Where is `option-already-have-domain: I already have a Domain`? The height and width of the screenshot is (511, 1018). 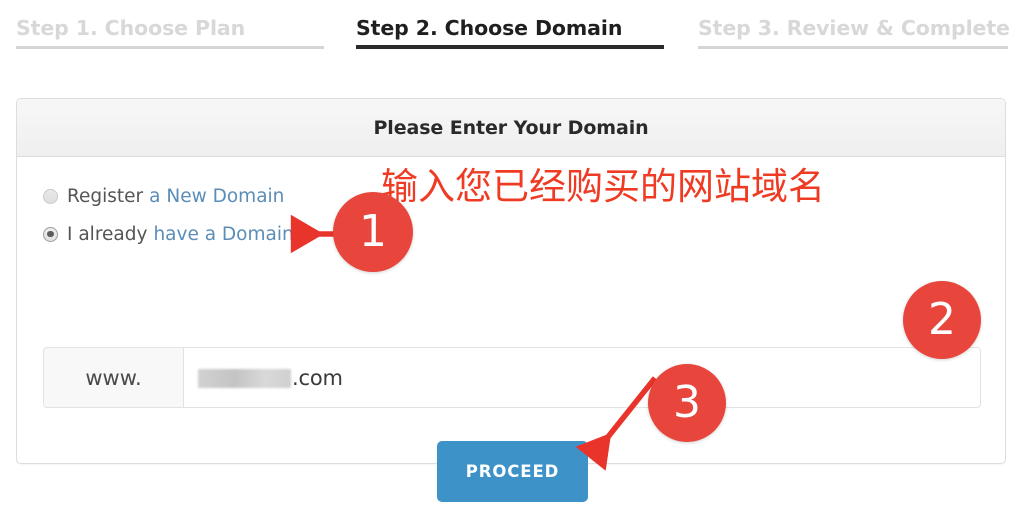
option-already-have-domain: I already have a Domain is located at coordinates (511, 234).